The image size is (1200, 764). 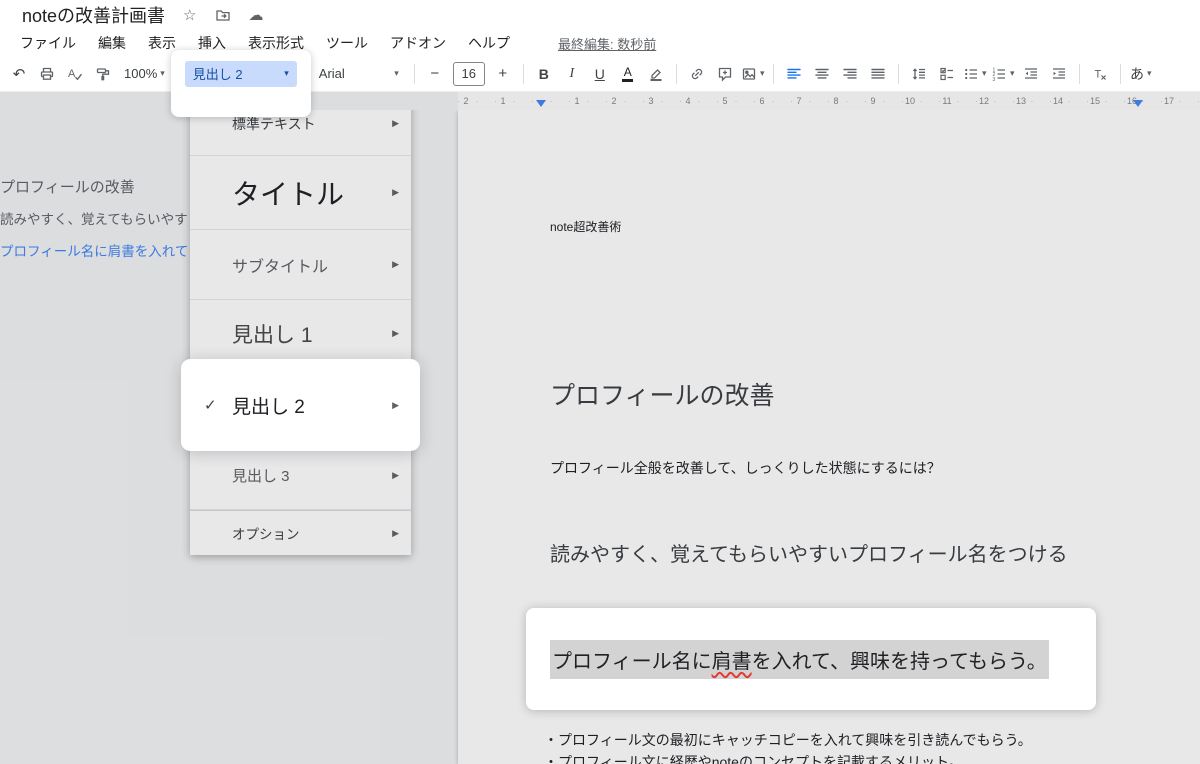 I want to click on text-color-button: A, so click(x=628, y=74).